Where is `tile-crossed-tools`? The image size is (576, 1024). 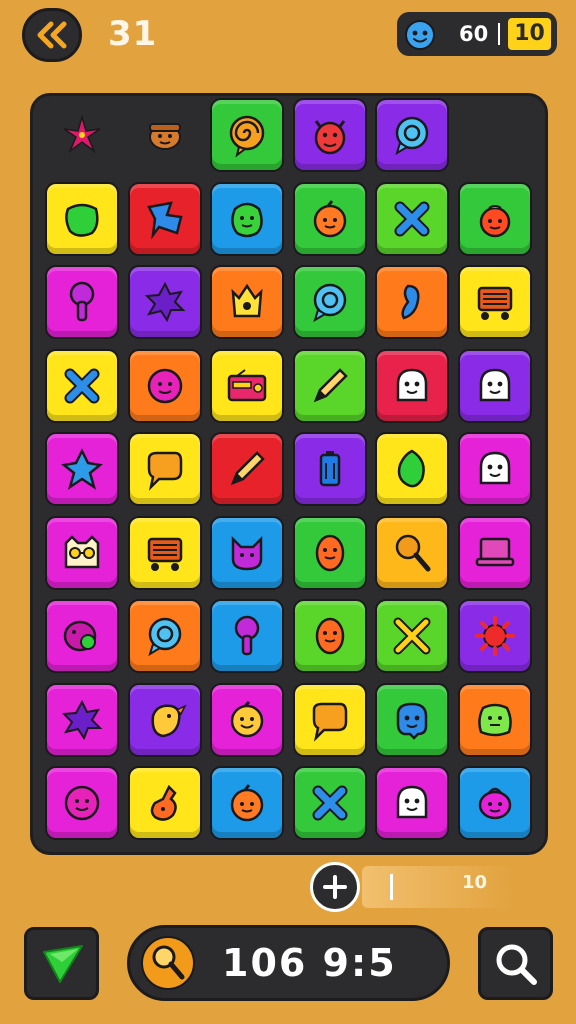
tile-crossed-tools is located at coordinates (412, 636).